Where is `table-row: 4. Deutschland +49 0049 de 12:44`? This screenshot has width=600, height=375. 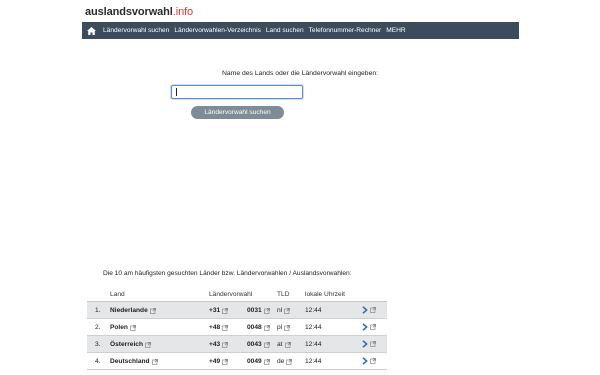
table-row: 4. Deutschland +49 0049 de 12:44 is located at coordinates (237, 361).